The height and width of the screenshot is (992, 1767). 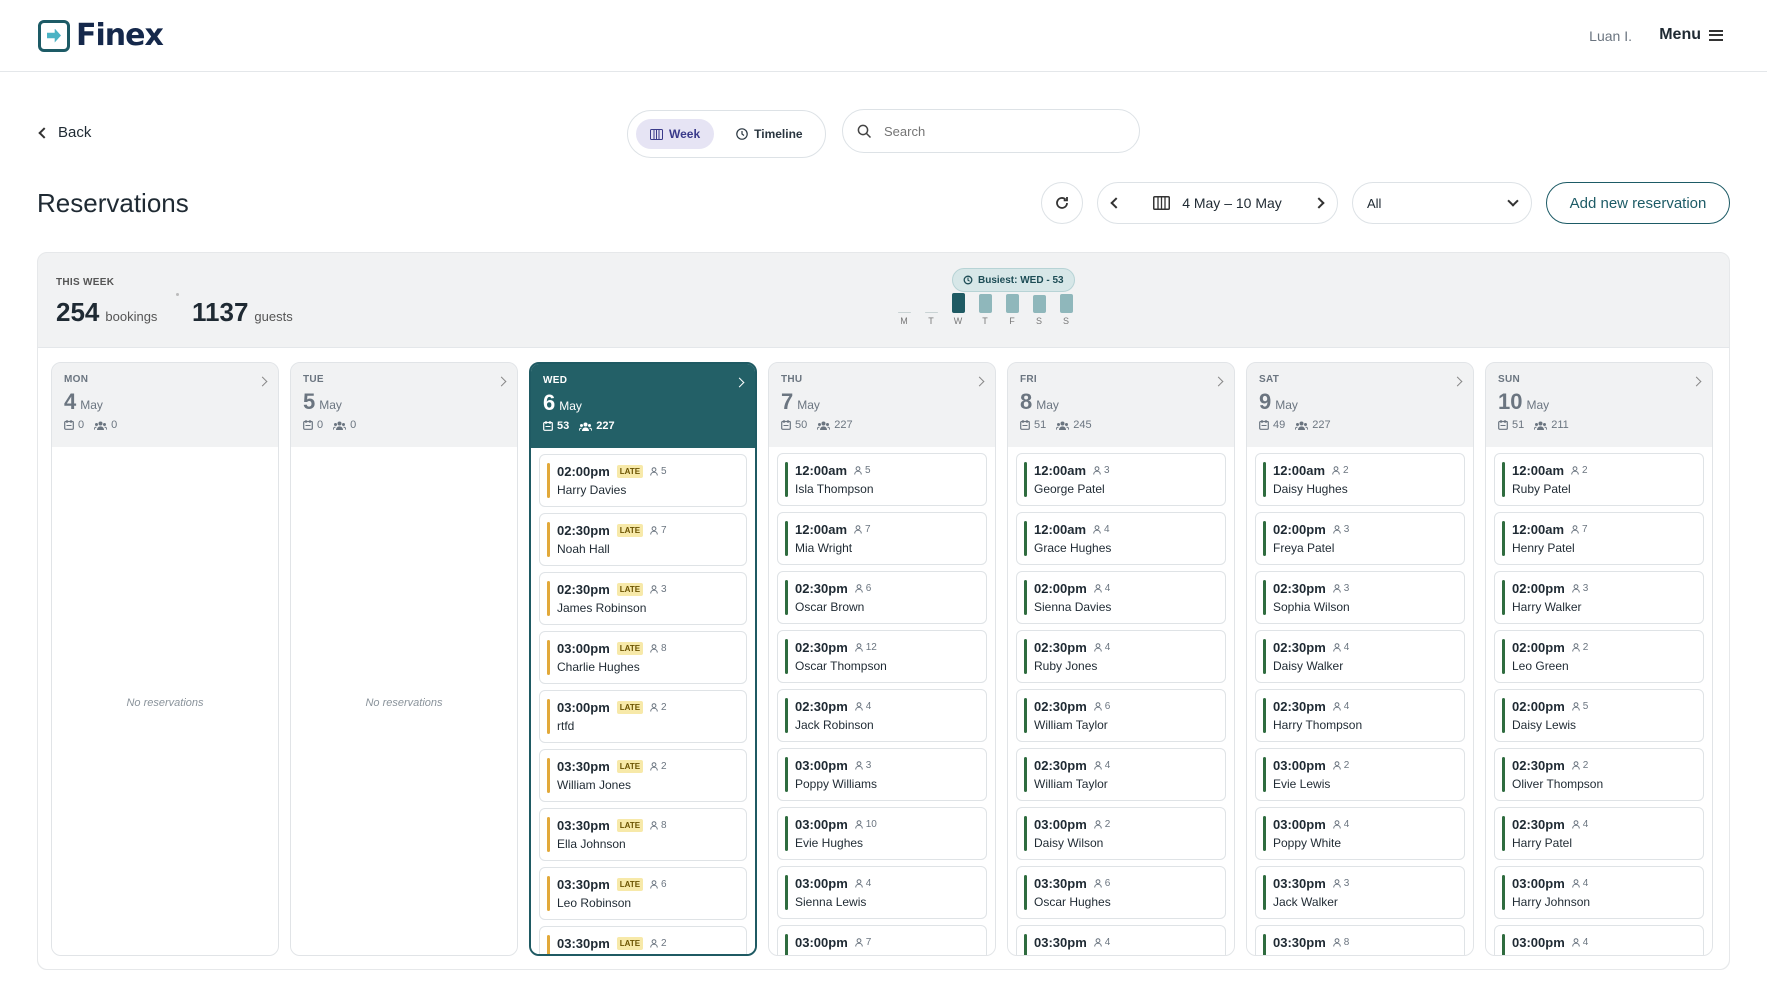 I want to click on day-header: SAT 9 May 49 227, so click(x=1360, y=405).